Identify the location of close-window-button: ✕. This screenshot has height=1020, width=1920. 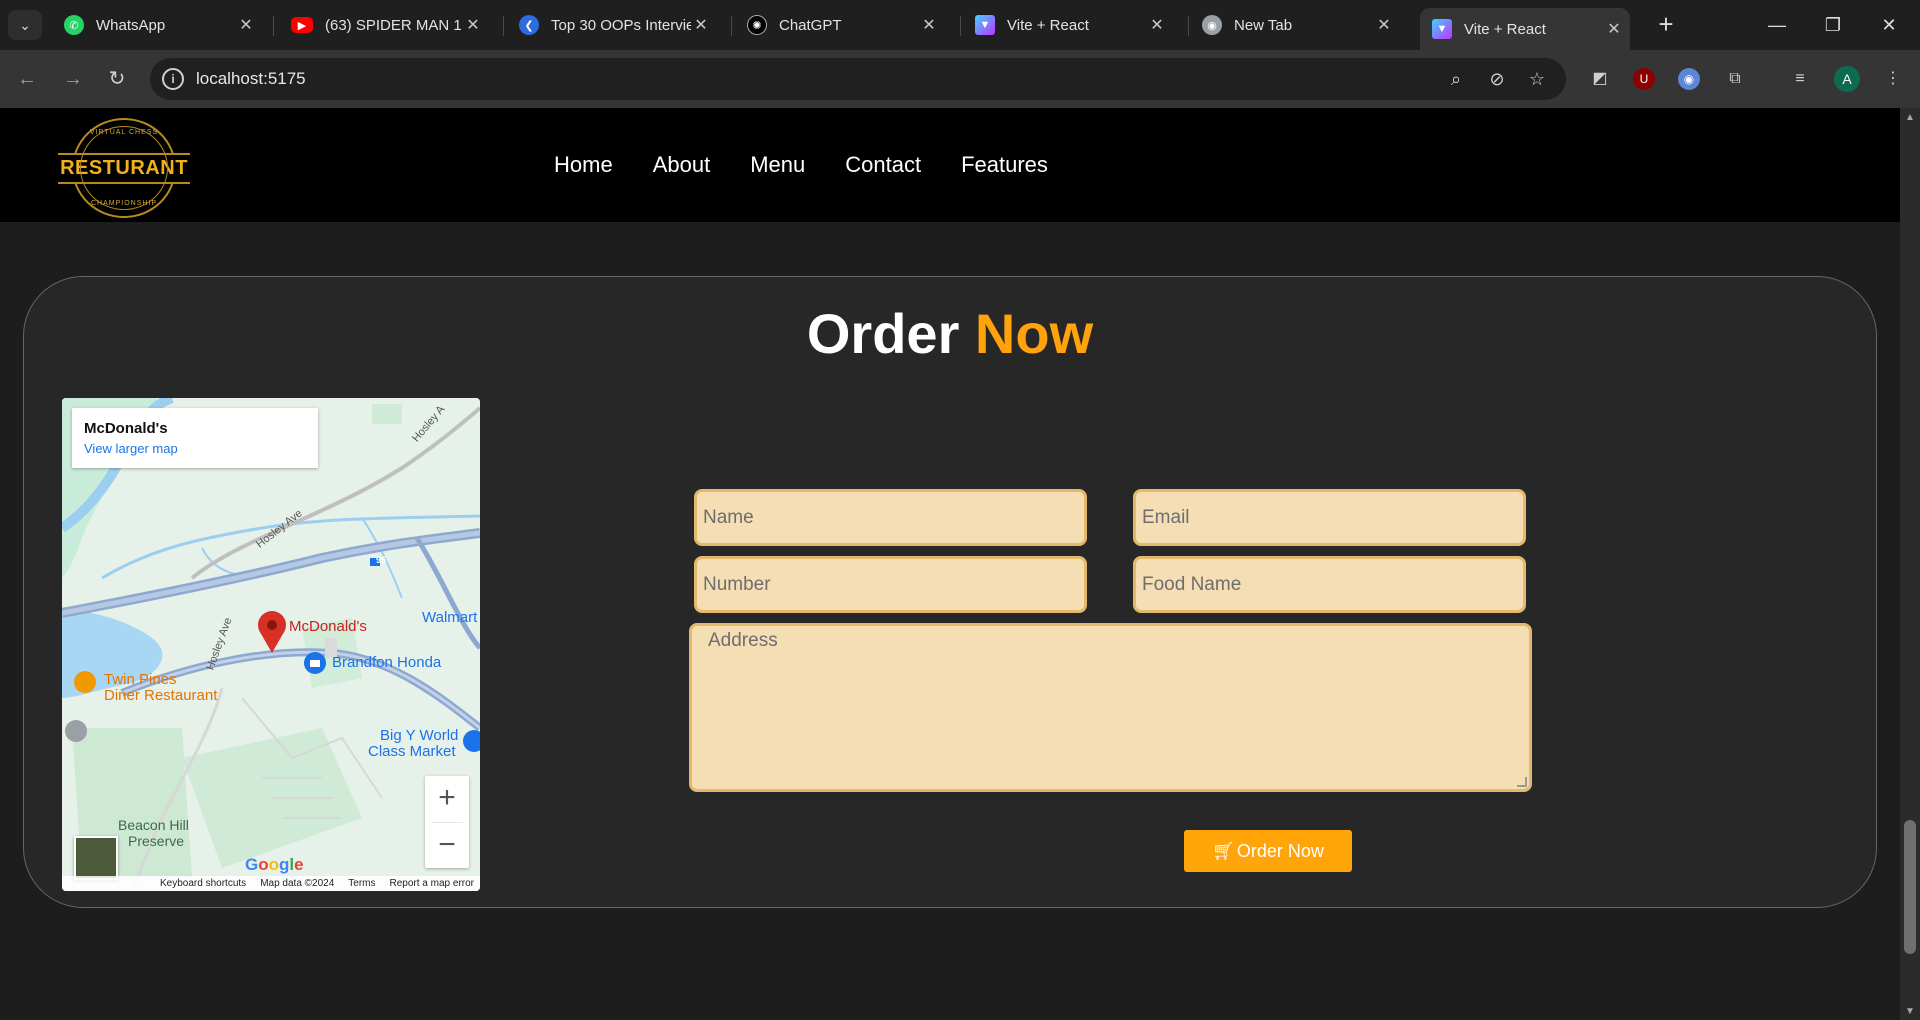
(1889, 25).